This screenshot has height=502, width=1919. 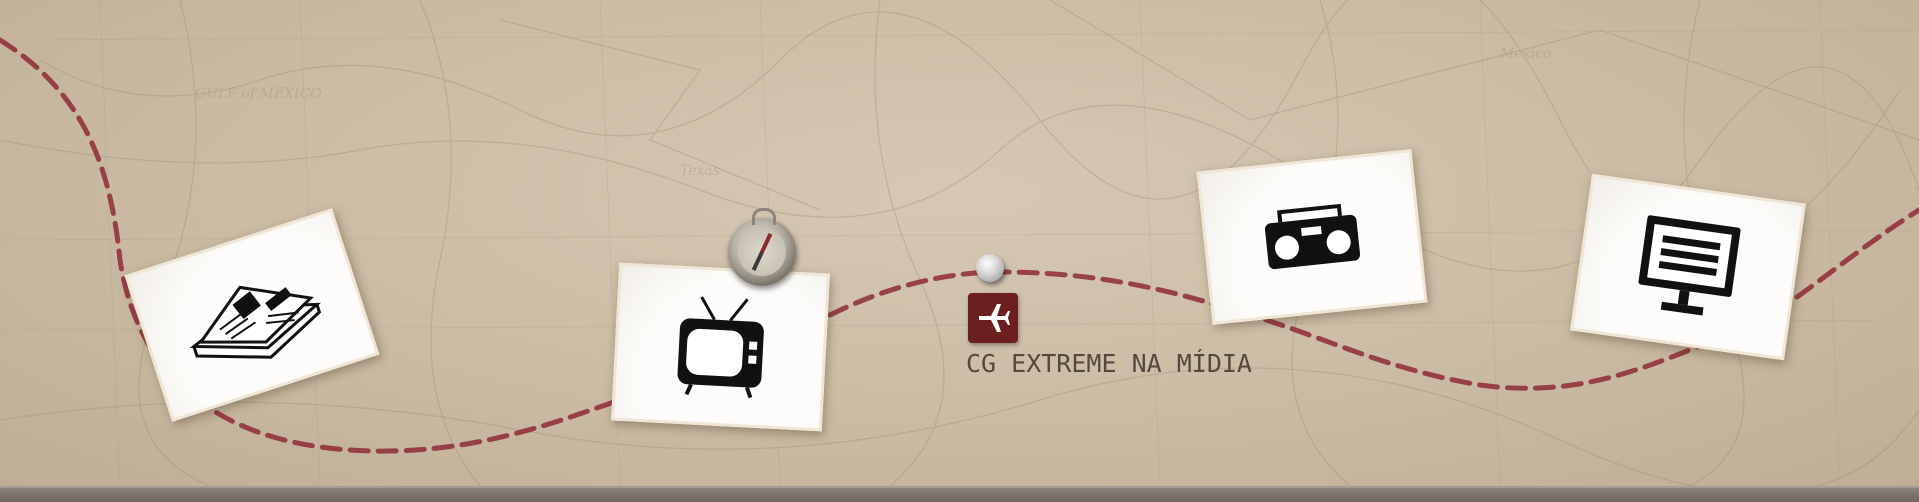 I want to click on tv-icon, so click(x=720, y=347).